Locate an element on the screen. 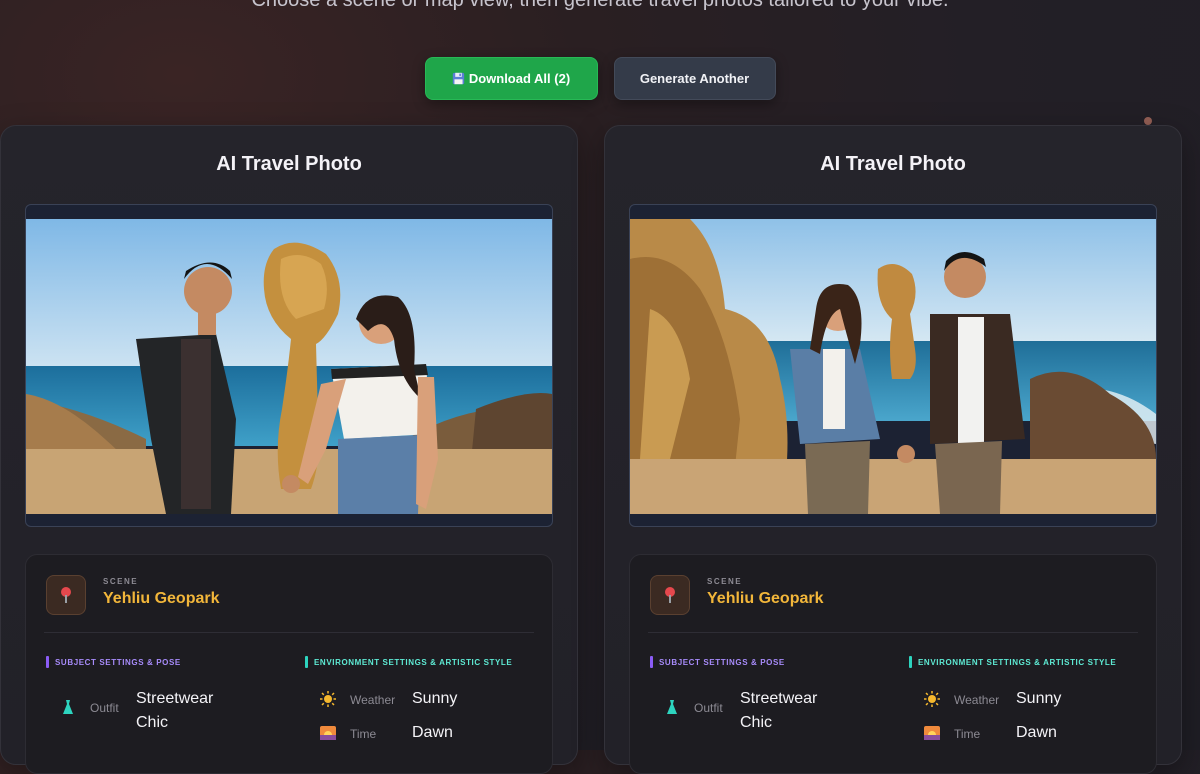 The image size is (1200, 774). background-speck is located at coordinates (1148, 121).